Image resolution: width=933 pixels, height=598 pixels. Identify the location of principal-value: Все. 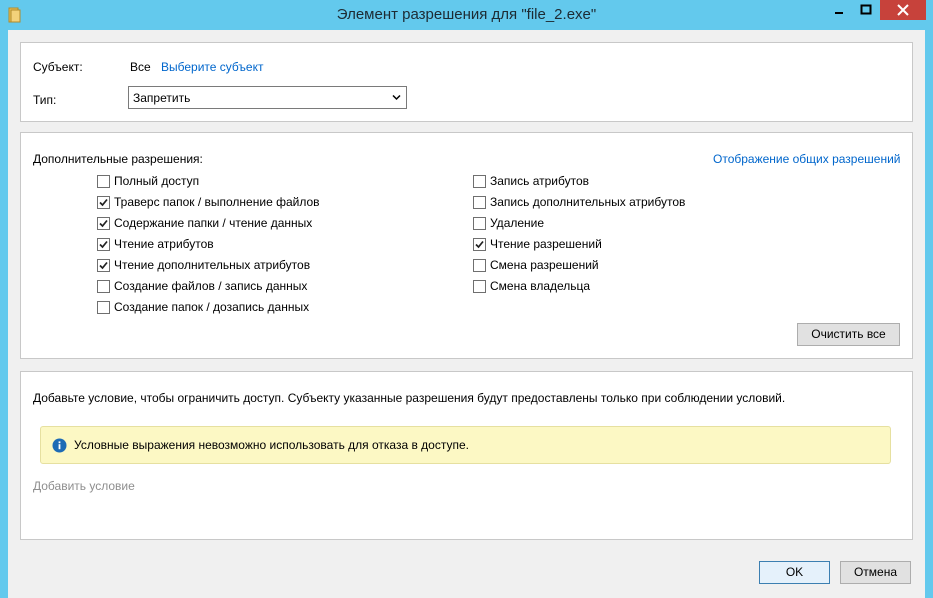
(140, 67).